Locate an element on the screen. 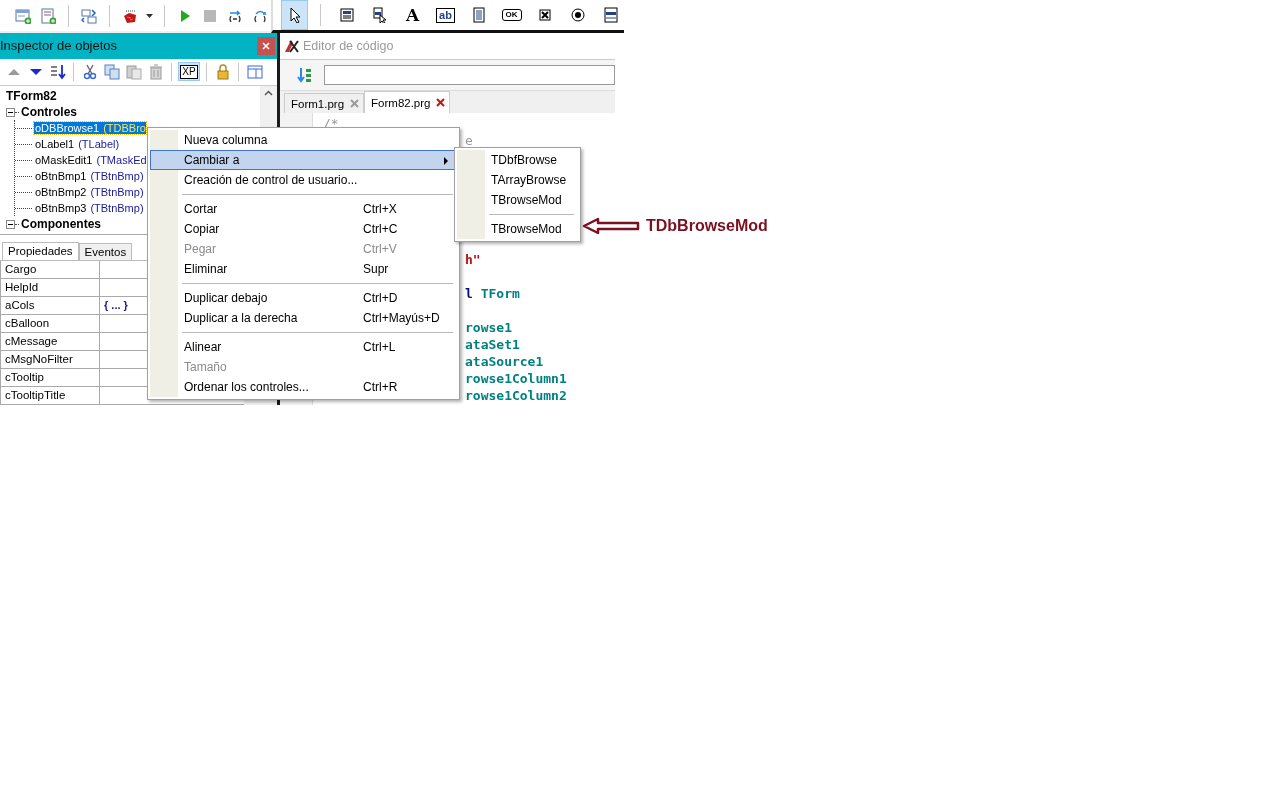 This screenshot has width=1288, height=799. property-name: cBalloon is located at coordinates (50, 324).